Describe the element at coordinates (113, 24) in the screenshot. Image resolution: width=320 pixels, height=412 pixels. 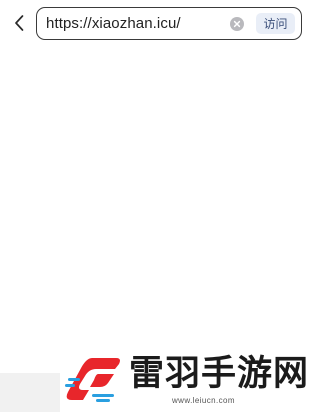
I see `url-input: https://xiaozhan.icu/` at that location.